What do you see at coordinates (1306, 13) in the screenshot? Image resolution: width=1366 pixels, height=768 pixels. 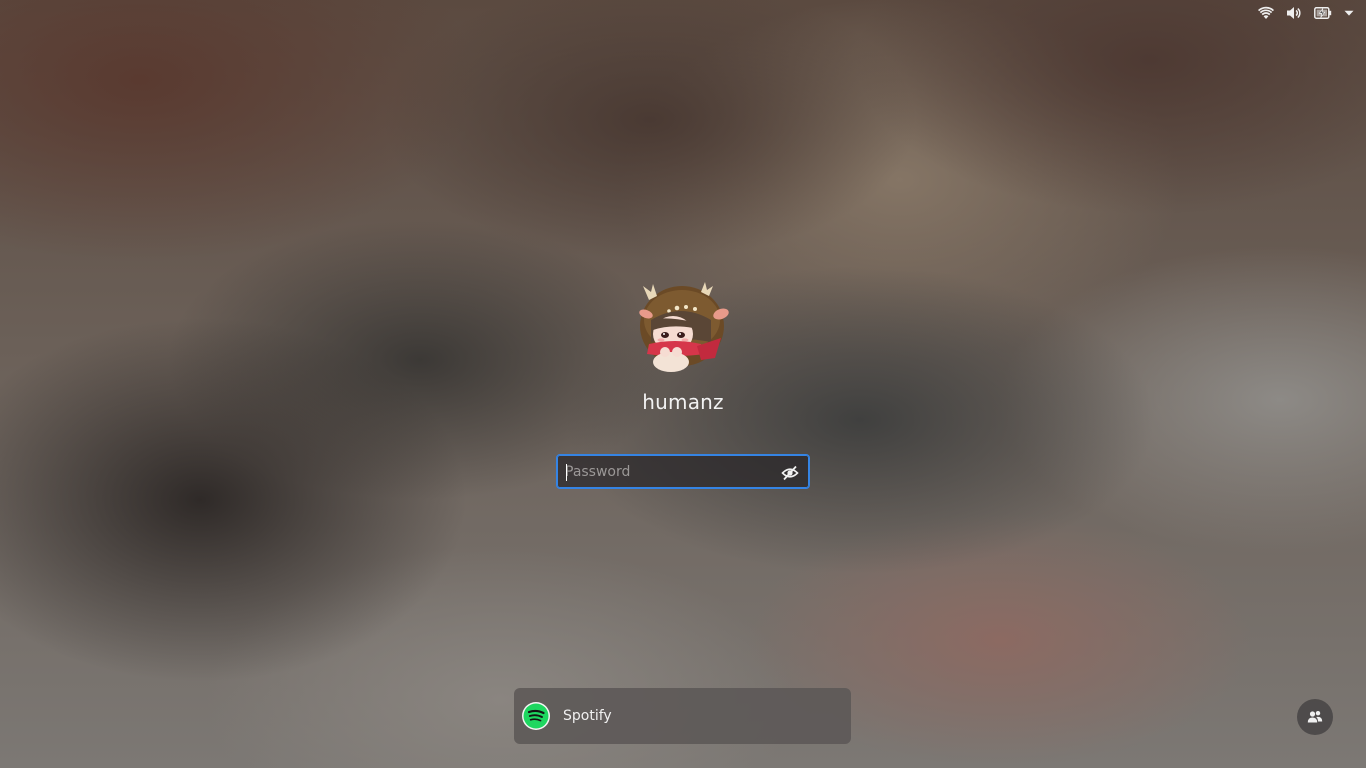 I see `system-tray` at bounding box center [1306, 13].